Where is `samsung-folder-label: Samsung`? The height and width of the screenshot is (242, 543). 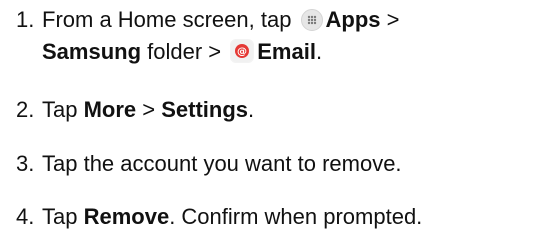
samsung-folder-label: Samsung is located at coordinates (92, 51).